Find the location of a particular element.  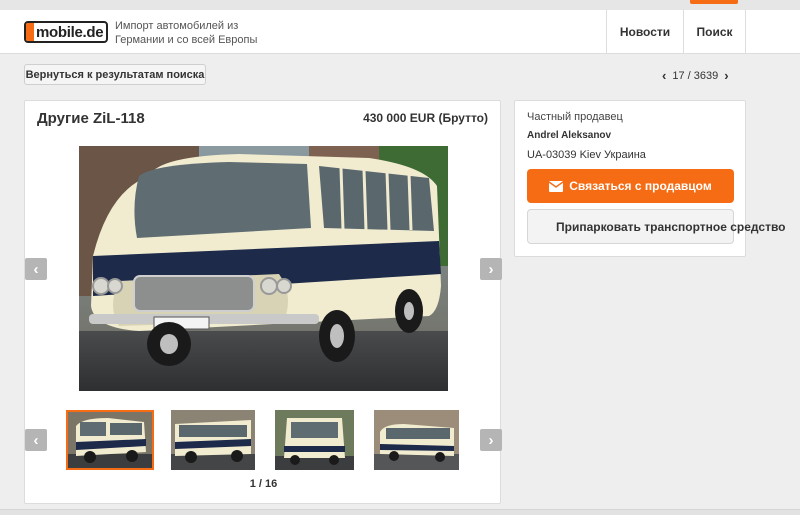

logo-text: mobile.de is located at coordinates (70, 32).